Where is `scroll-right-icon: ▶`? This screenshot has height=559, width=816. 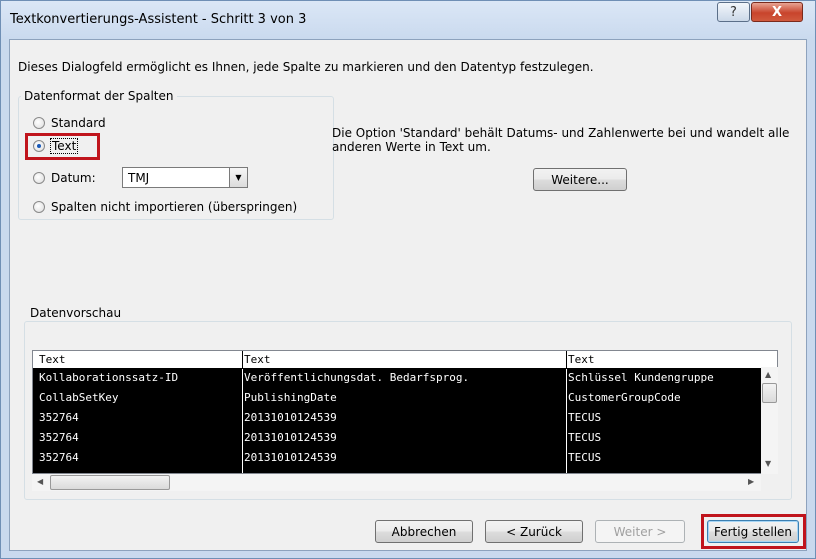
scroll-right-icon: ▶ is located at coordinates (751, 481).